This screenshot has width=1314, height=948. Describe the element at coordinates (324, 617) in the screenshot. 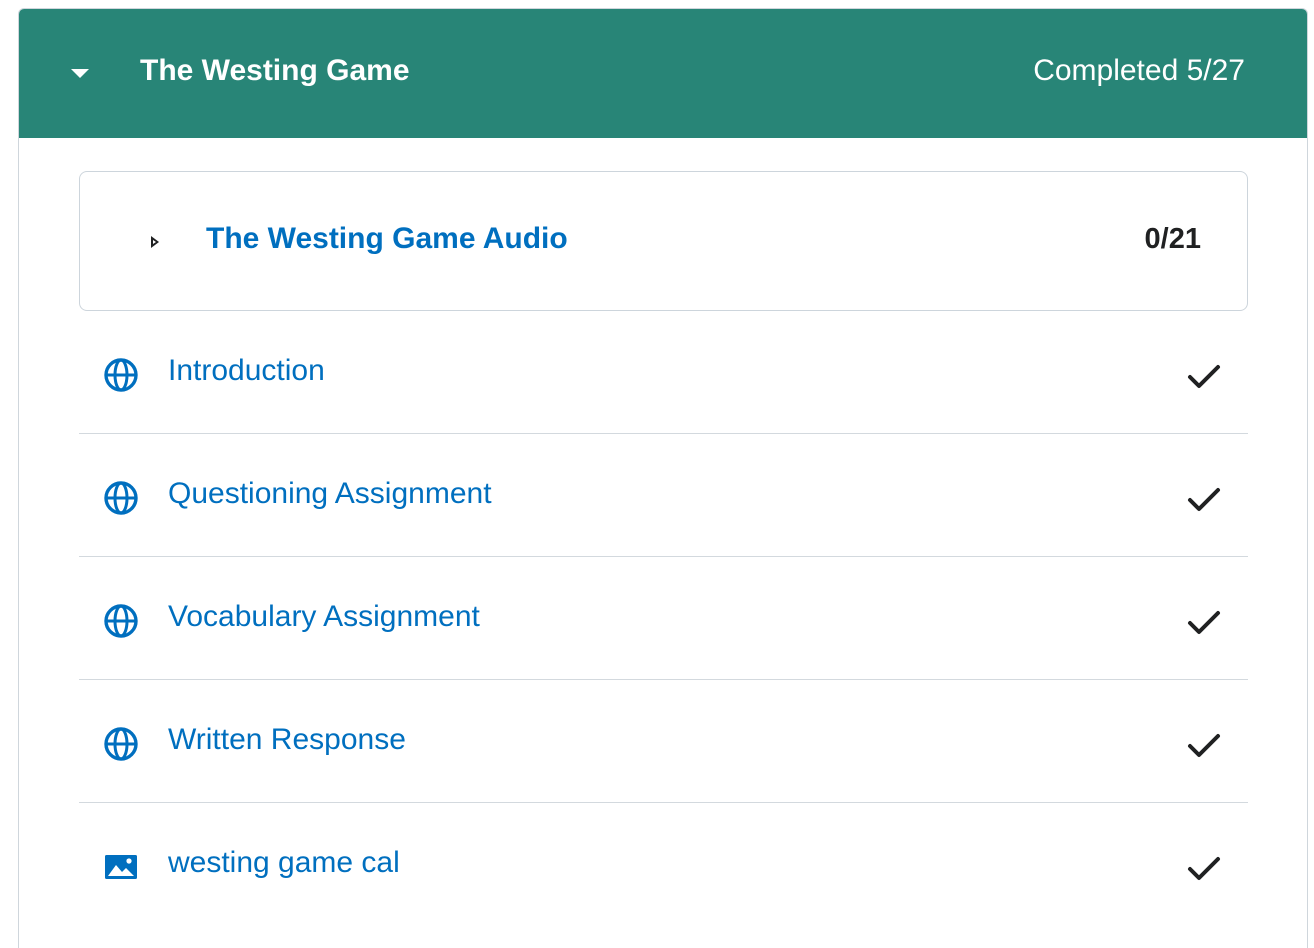

I see `topic-link: Vocabulary Assignment` at that location.